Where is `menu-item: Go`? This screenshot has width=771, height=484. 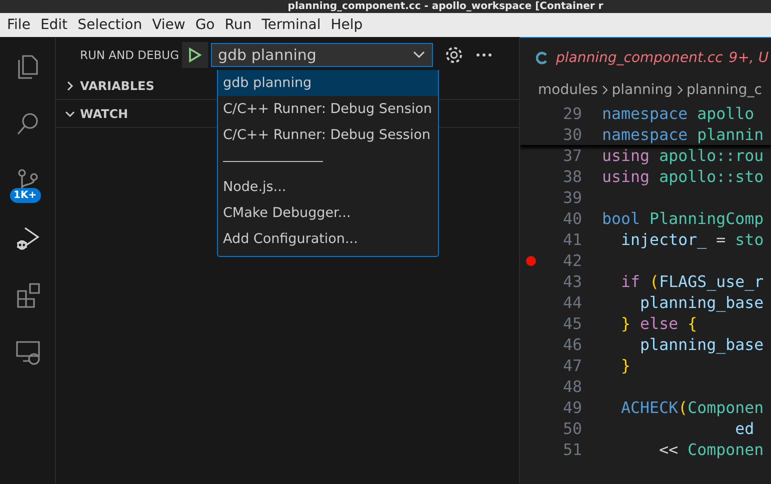
menu-item: Go is located at coordinates (205, 25).